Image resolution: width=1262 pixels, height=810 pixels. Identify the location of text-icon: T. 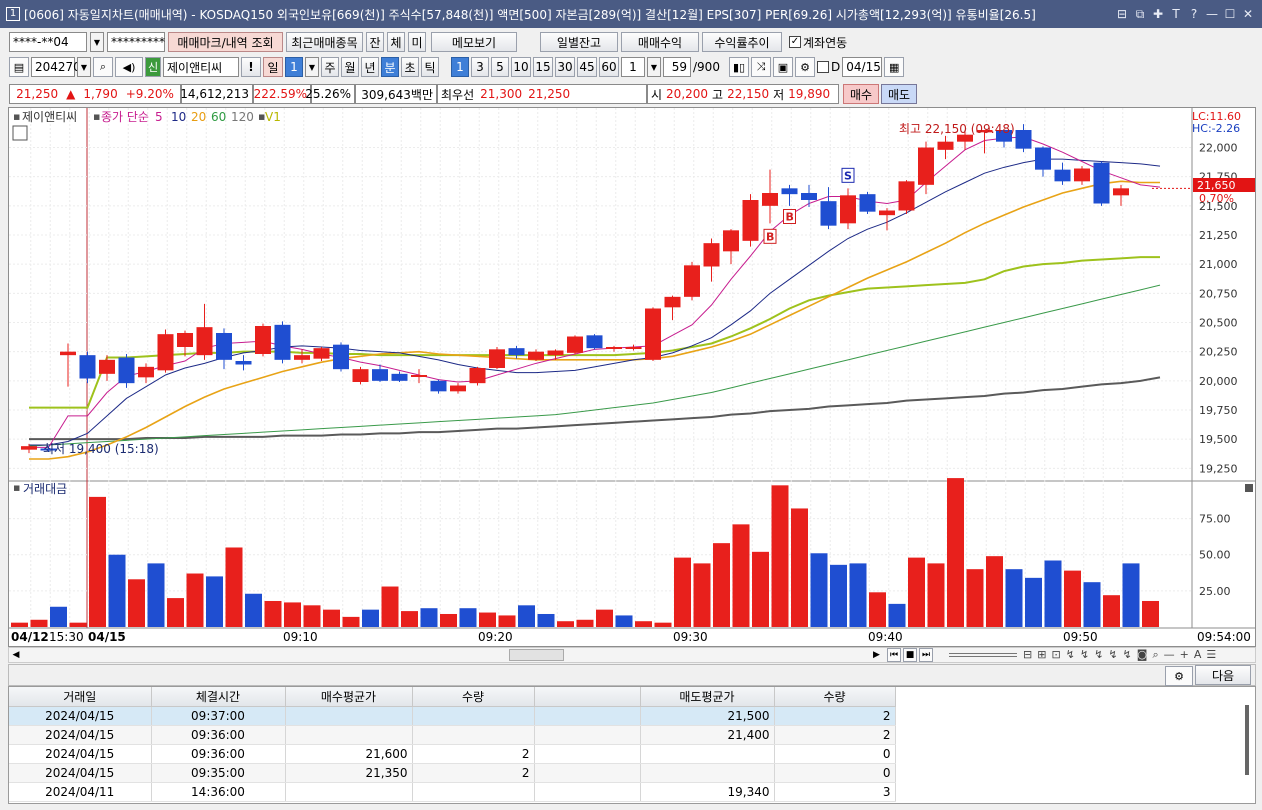
(1176, 14).